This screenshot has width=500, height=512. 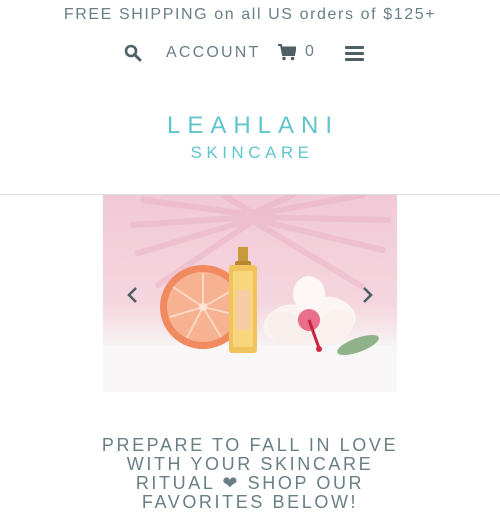 I want to click on account-link: ACCOUNT, so click(x=213, y=53).